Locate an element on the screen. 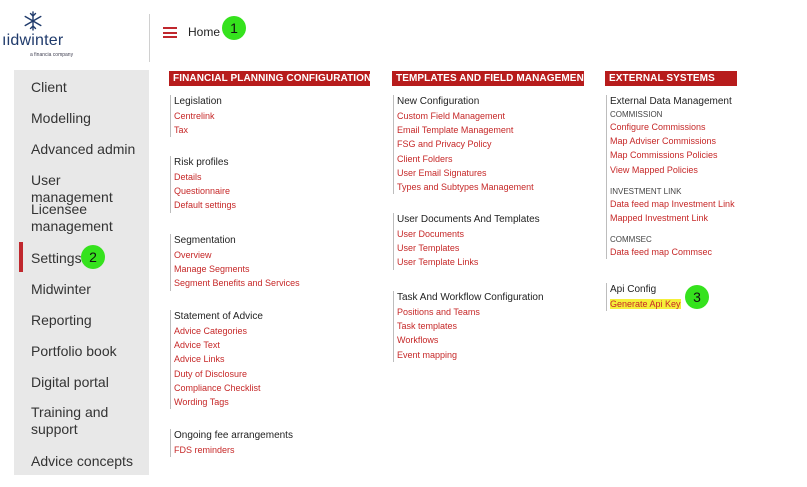  sidebar-item-modelling: Modelling is located at coordinates (88, 118).